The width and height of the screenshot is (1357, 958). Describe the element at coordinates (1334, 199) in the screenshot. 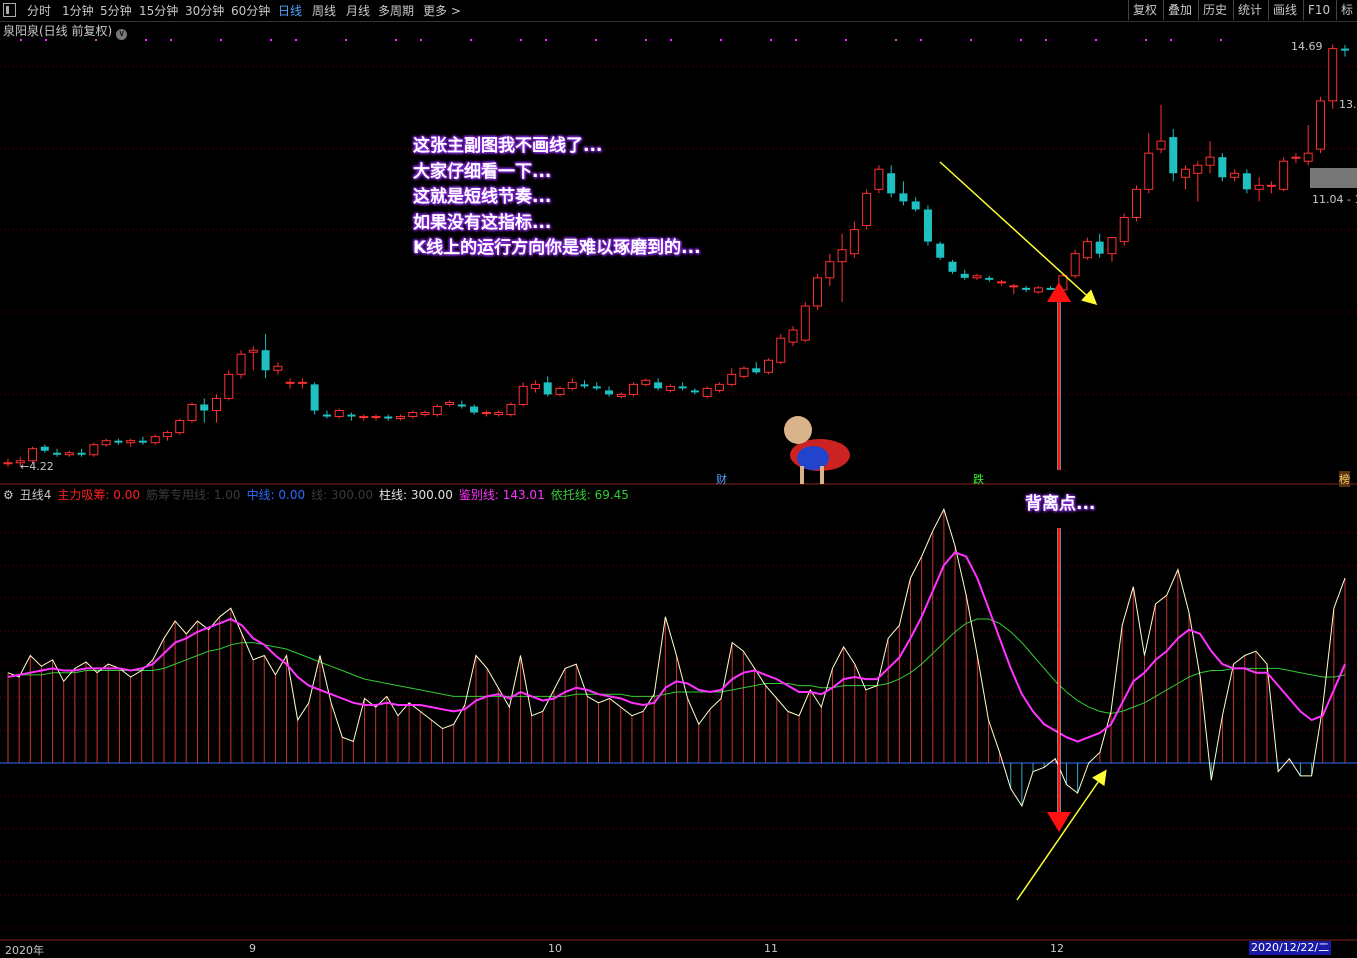

I see `price-box-label: 11.04 - 1` at that location.